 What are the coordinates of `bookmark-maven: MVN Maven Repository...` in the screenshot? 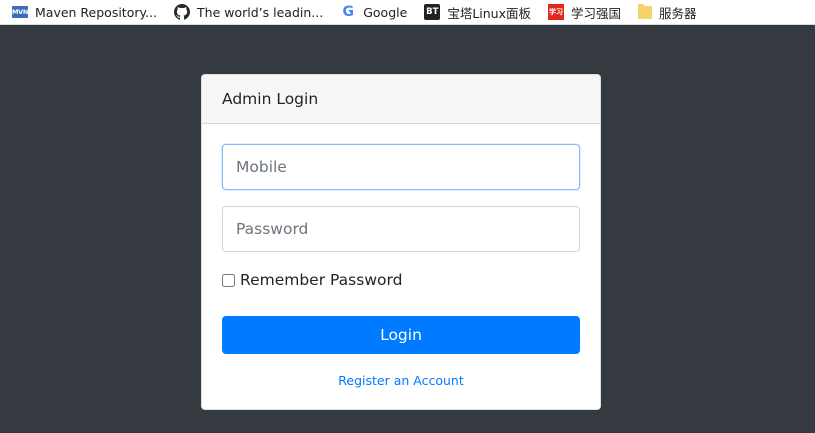 It's located at (84, 12).